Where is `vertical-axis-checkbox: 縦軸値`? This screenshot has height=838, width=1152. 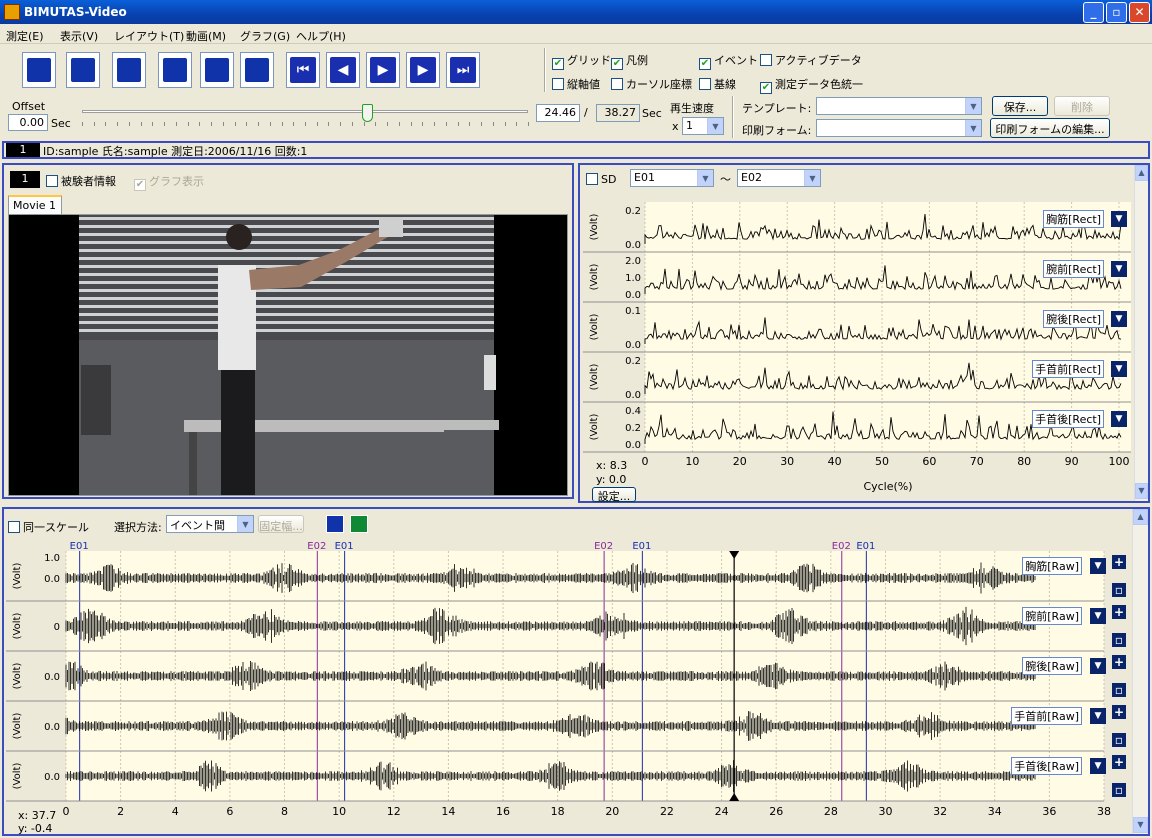 vertical-axis-checkbox: 縦軸値 is located at coordinates (576, 84).